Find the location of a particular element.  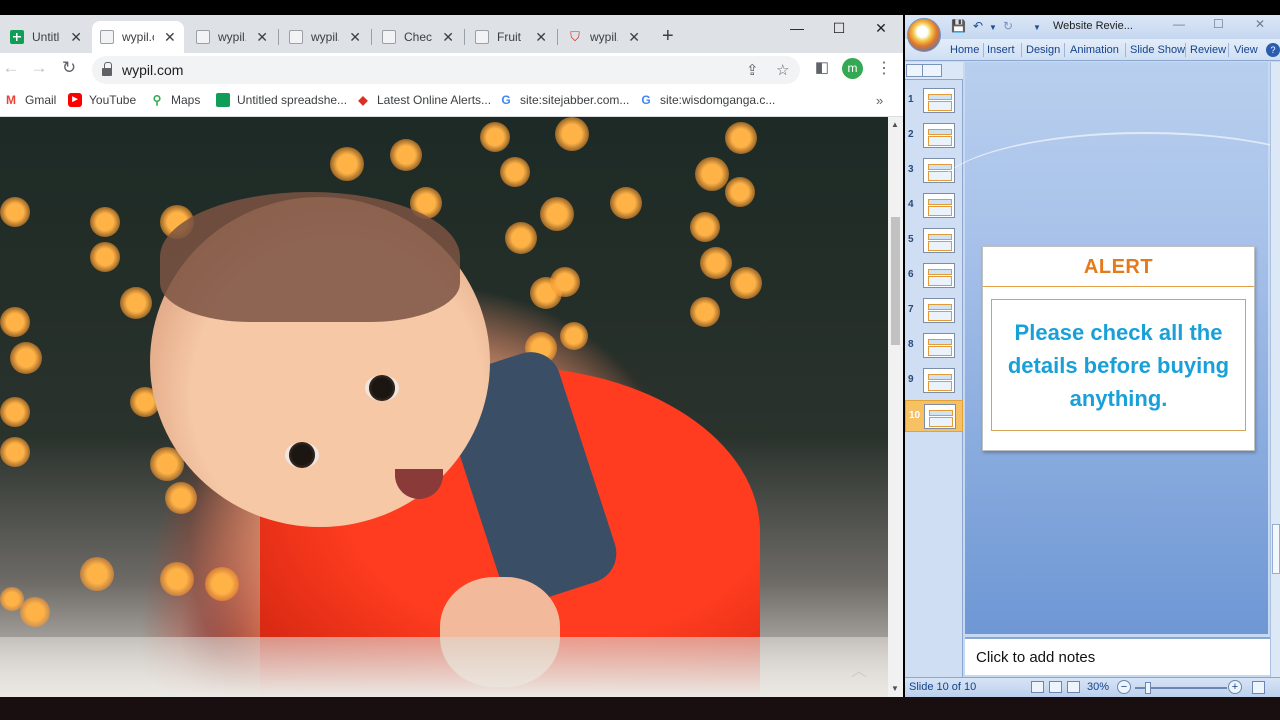

tab-review: Review is located at coordinates (1208, 50).